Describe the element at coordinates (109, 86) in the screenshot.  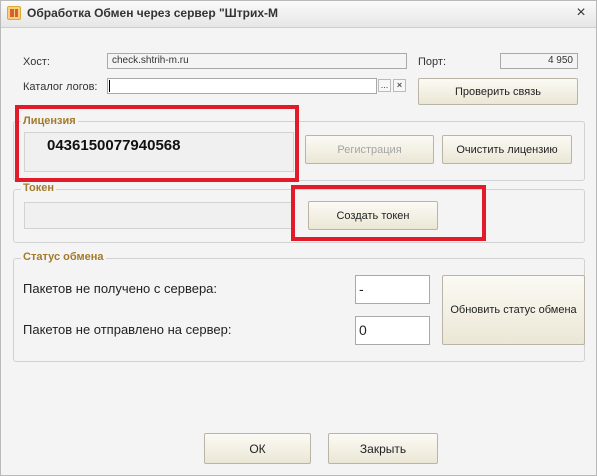
I see `text-cursor` at that location.